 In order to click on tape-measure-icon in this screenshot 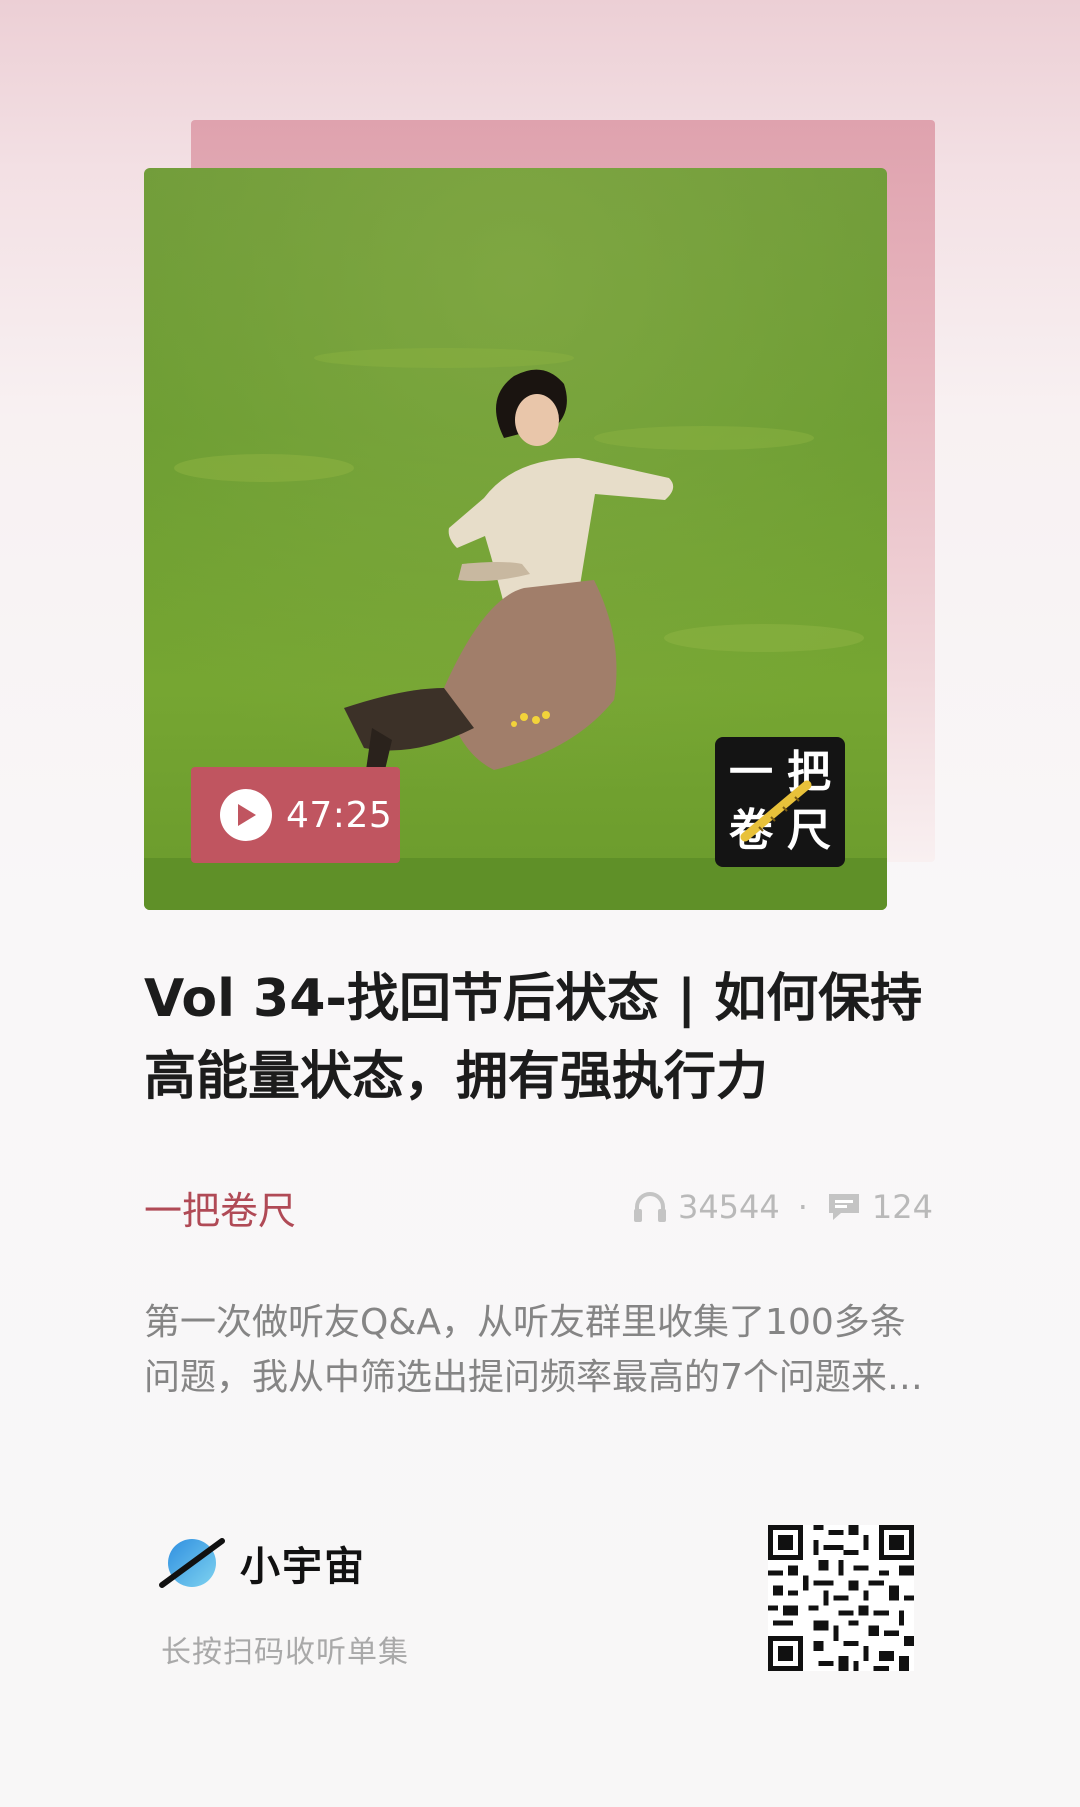, I will do `click(776, 811)`.